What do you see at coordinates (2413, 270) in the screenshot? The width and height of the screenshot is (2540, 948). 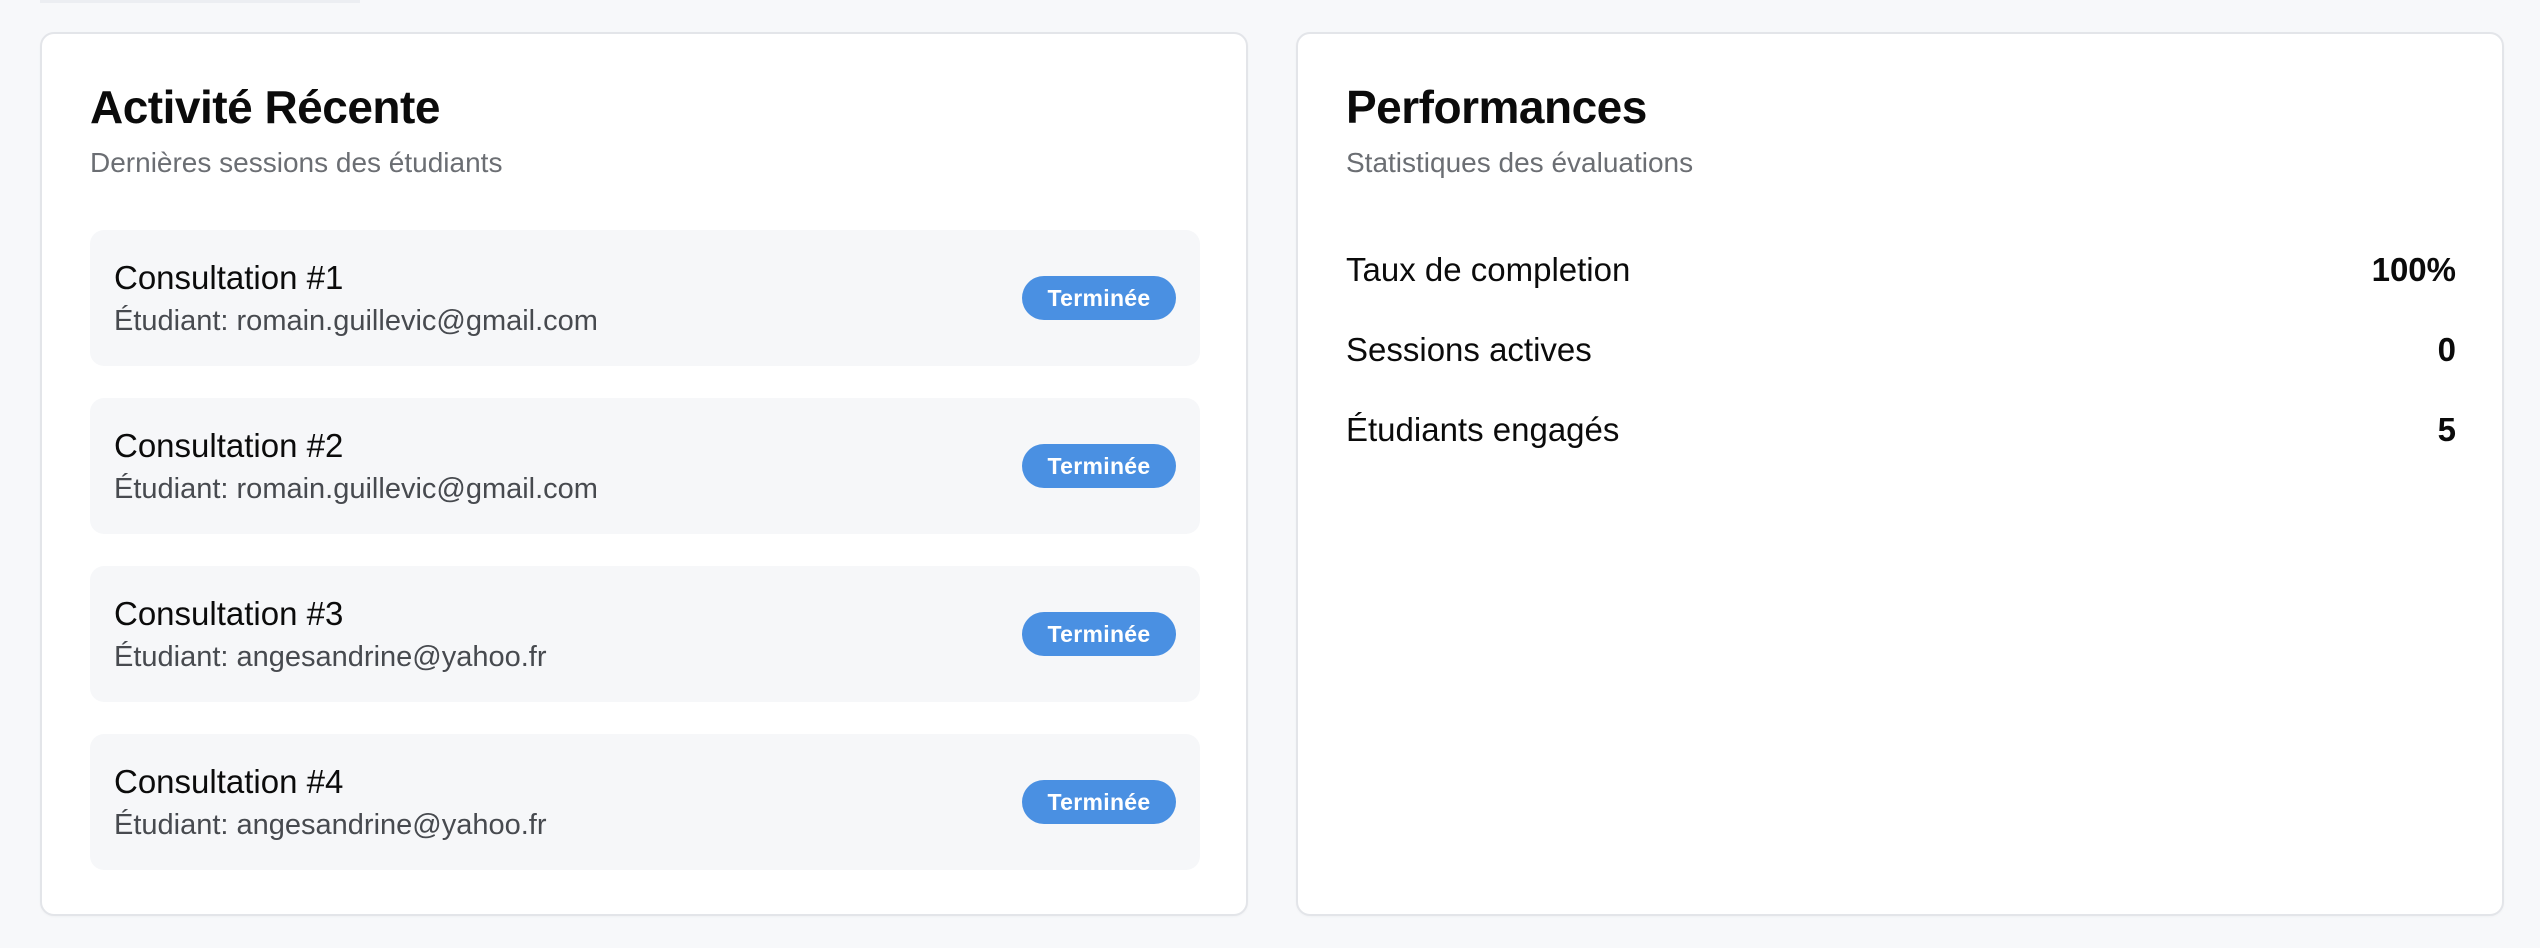 I see `stat-value: 100%` at bounding box center [2413, 270].